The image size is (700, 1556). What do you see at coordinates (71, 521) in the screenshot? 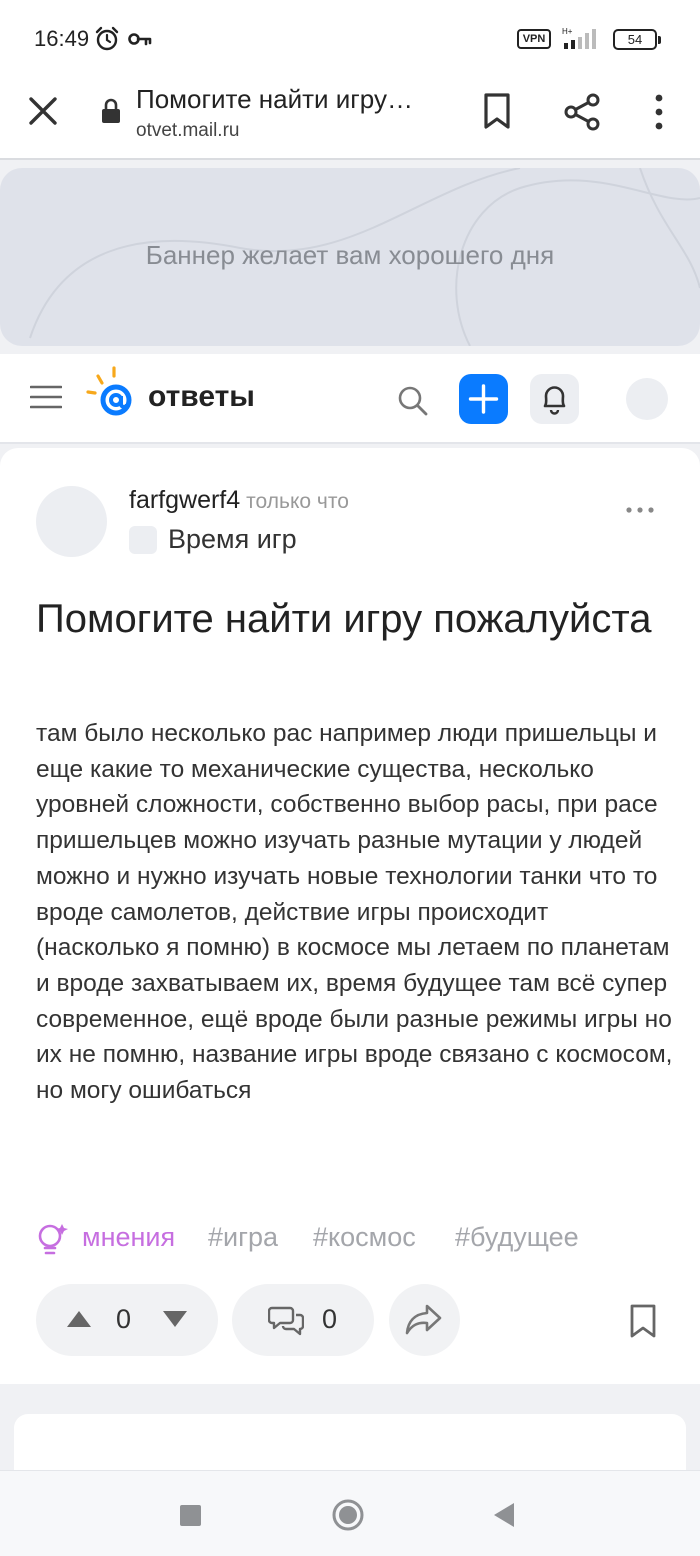
I see `author-avatar` at bounding box center [71, 521].